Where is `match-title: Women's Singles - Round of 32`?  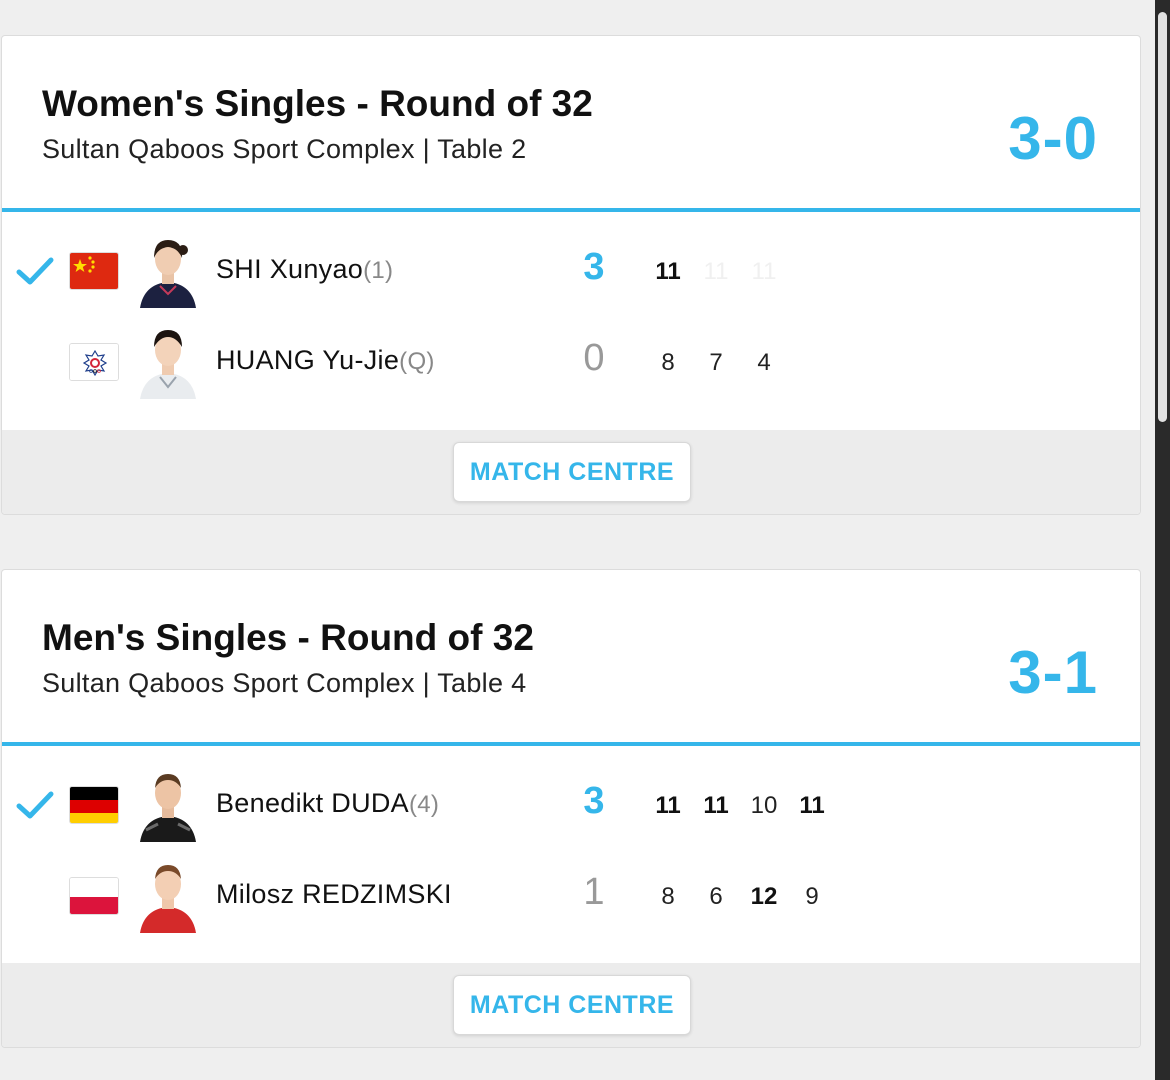
match-title: Women's Singles - Round of 32 is located at coordinates (317, 103).